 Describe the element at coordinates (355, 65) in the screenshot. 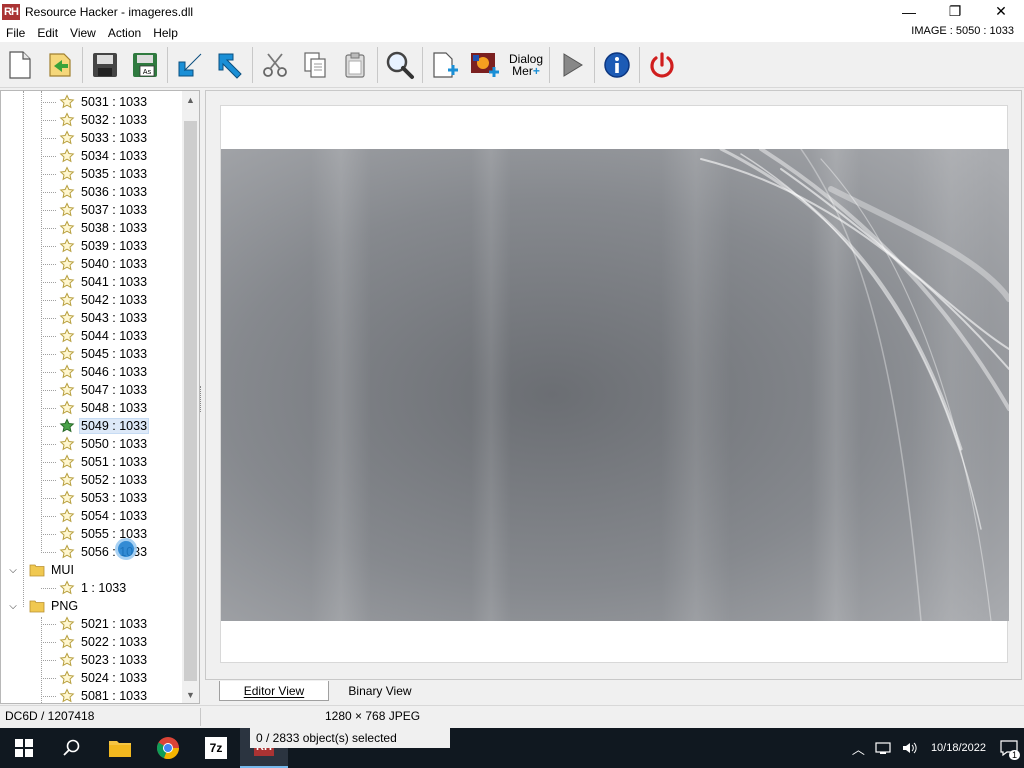

I see `paste-button` at that location.